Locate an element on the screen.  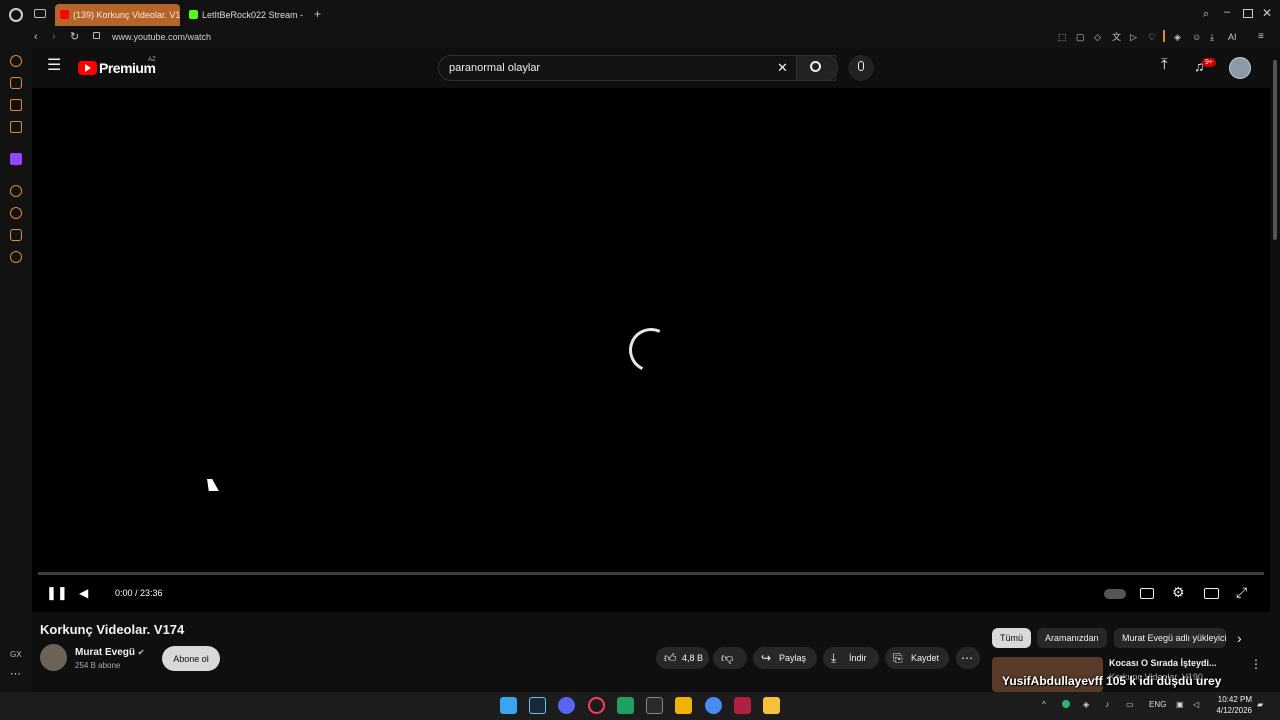
save-bookmark-icon: ⎘ is located at coordinates (898, 658).